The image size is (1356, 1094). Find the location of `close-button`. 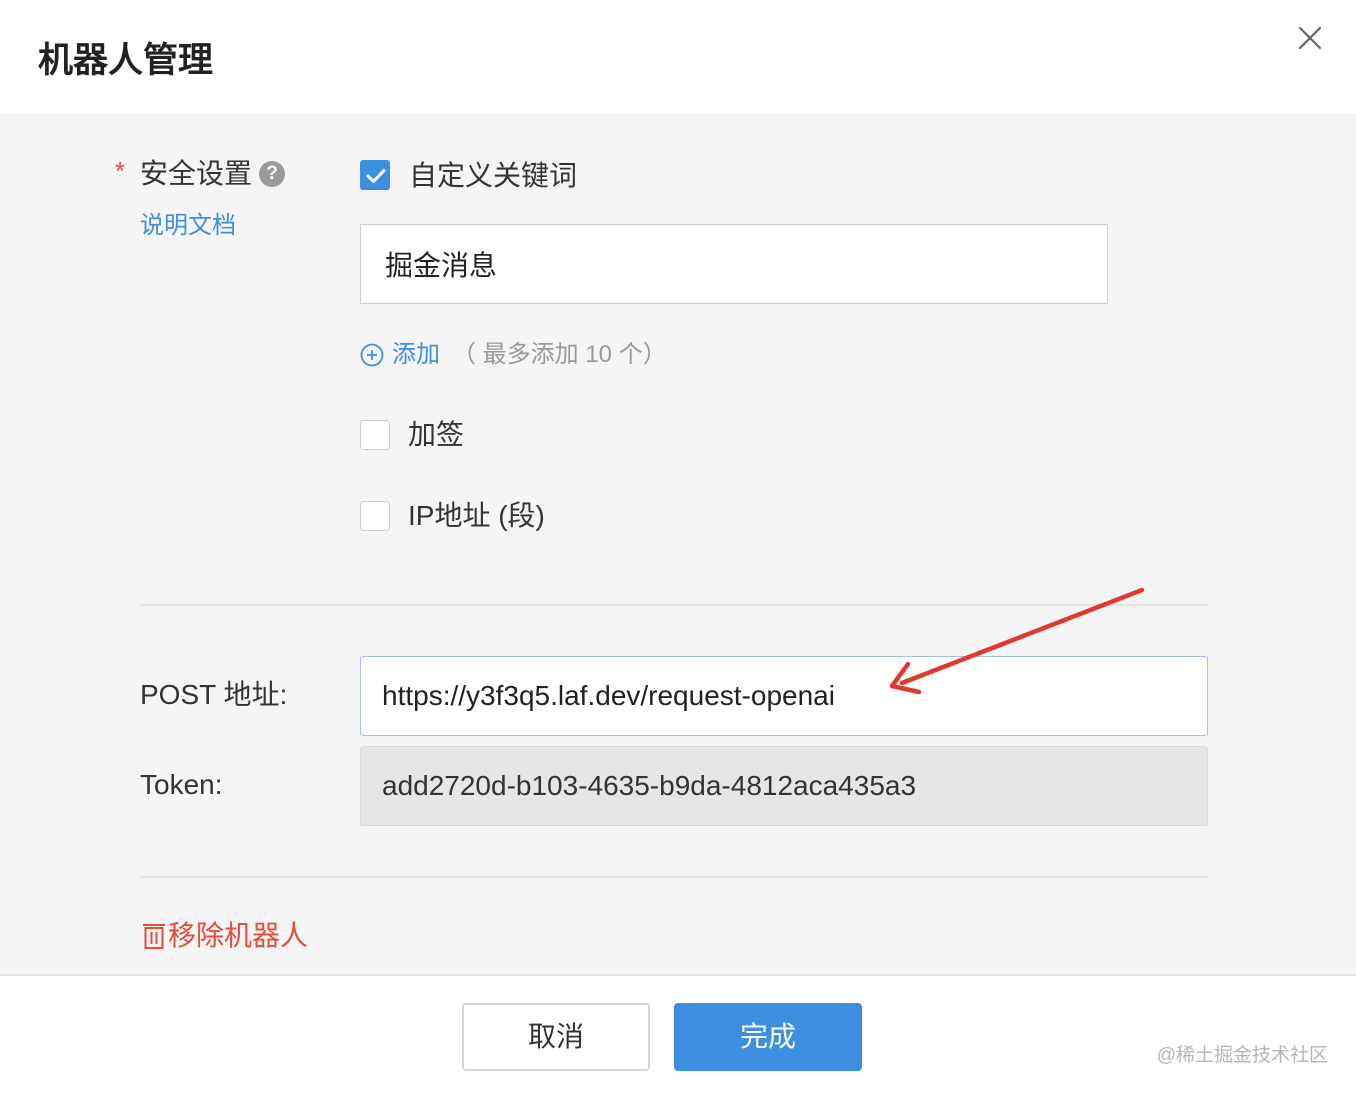

close-button is located at coordinates (1310, 38).